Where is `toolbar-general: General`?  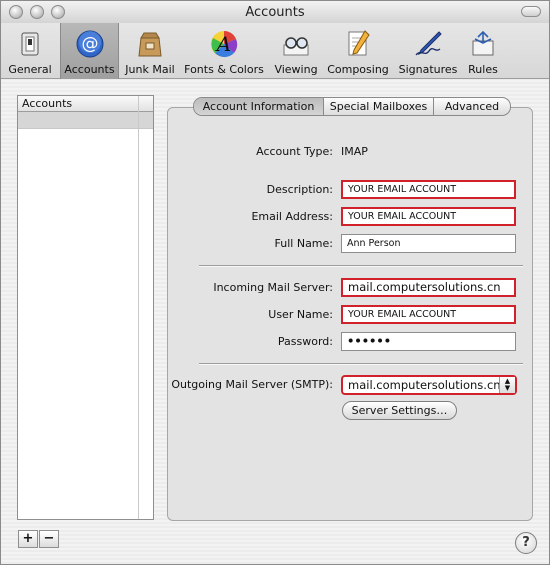 toolbar-general: General is located at coordinates (30, 51).